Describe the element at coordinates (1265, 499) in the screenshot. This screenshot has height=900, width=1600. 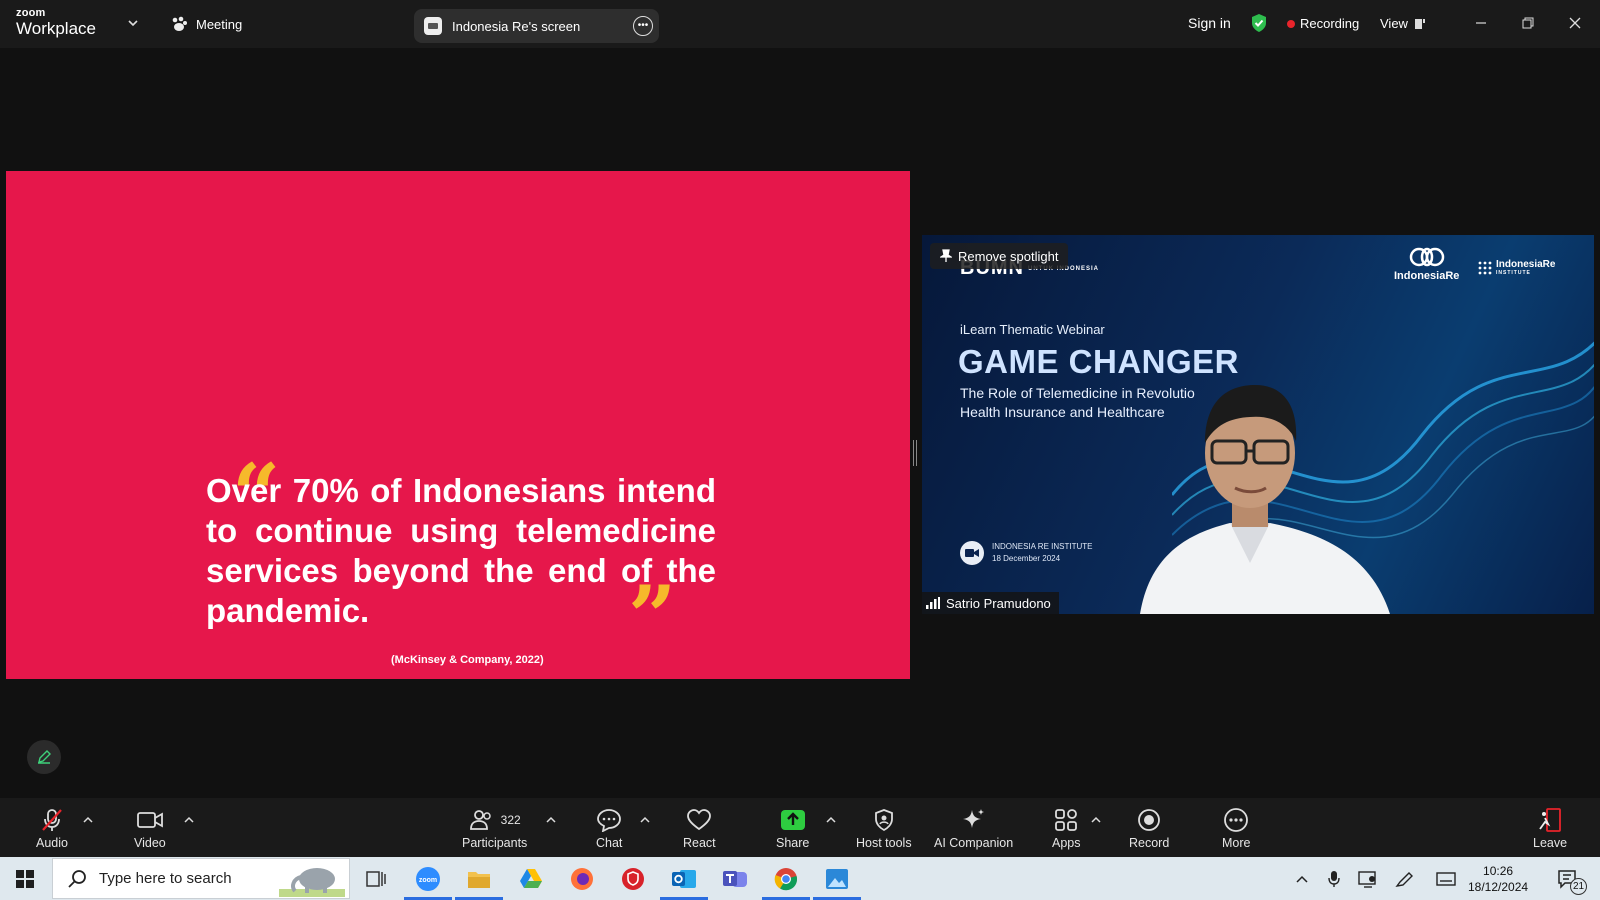
I see `speaker-person-image` at that location.